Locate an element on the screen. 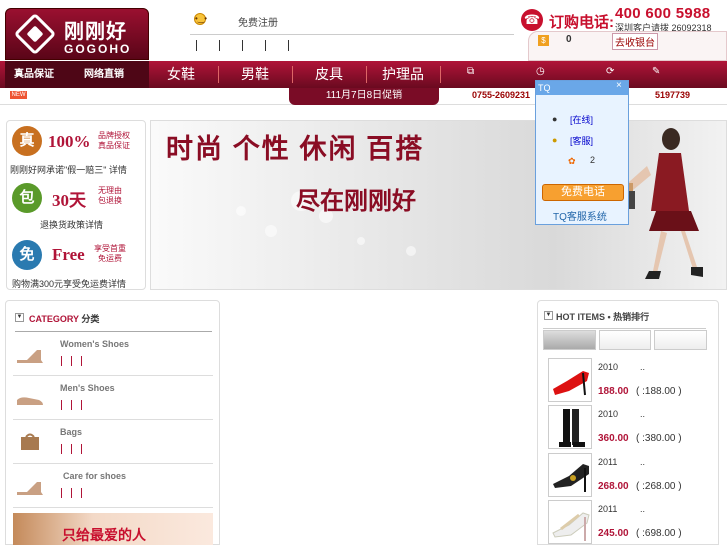  shoe-icon is located at coordinates (30, 401).